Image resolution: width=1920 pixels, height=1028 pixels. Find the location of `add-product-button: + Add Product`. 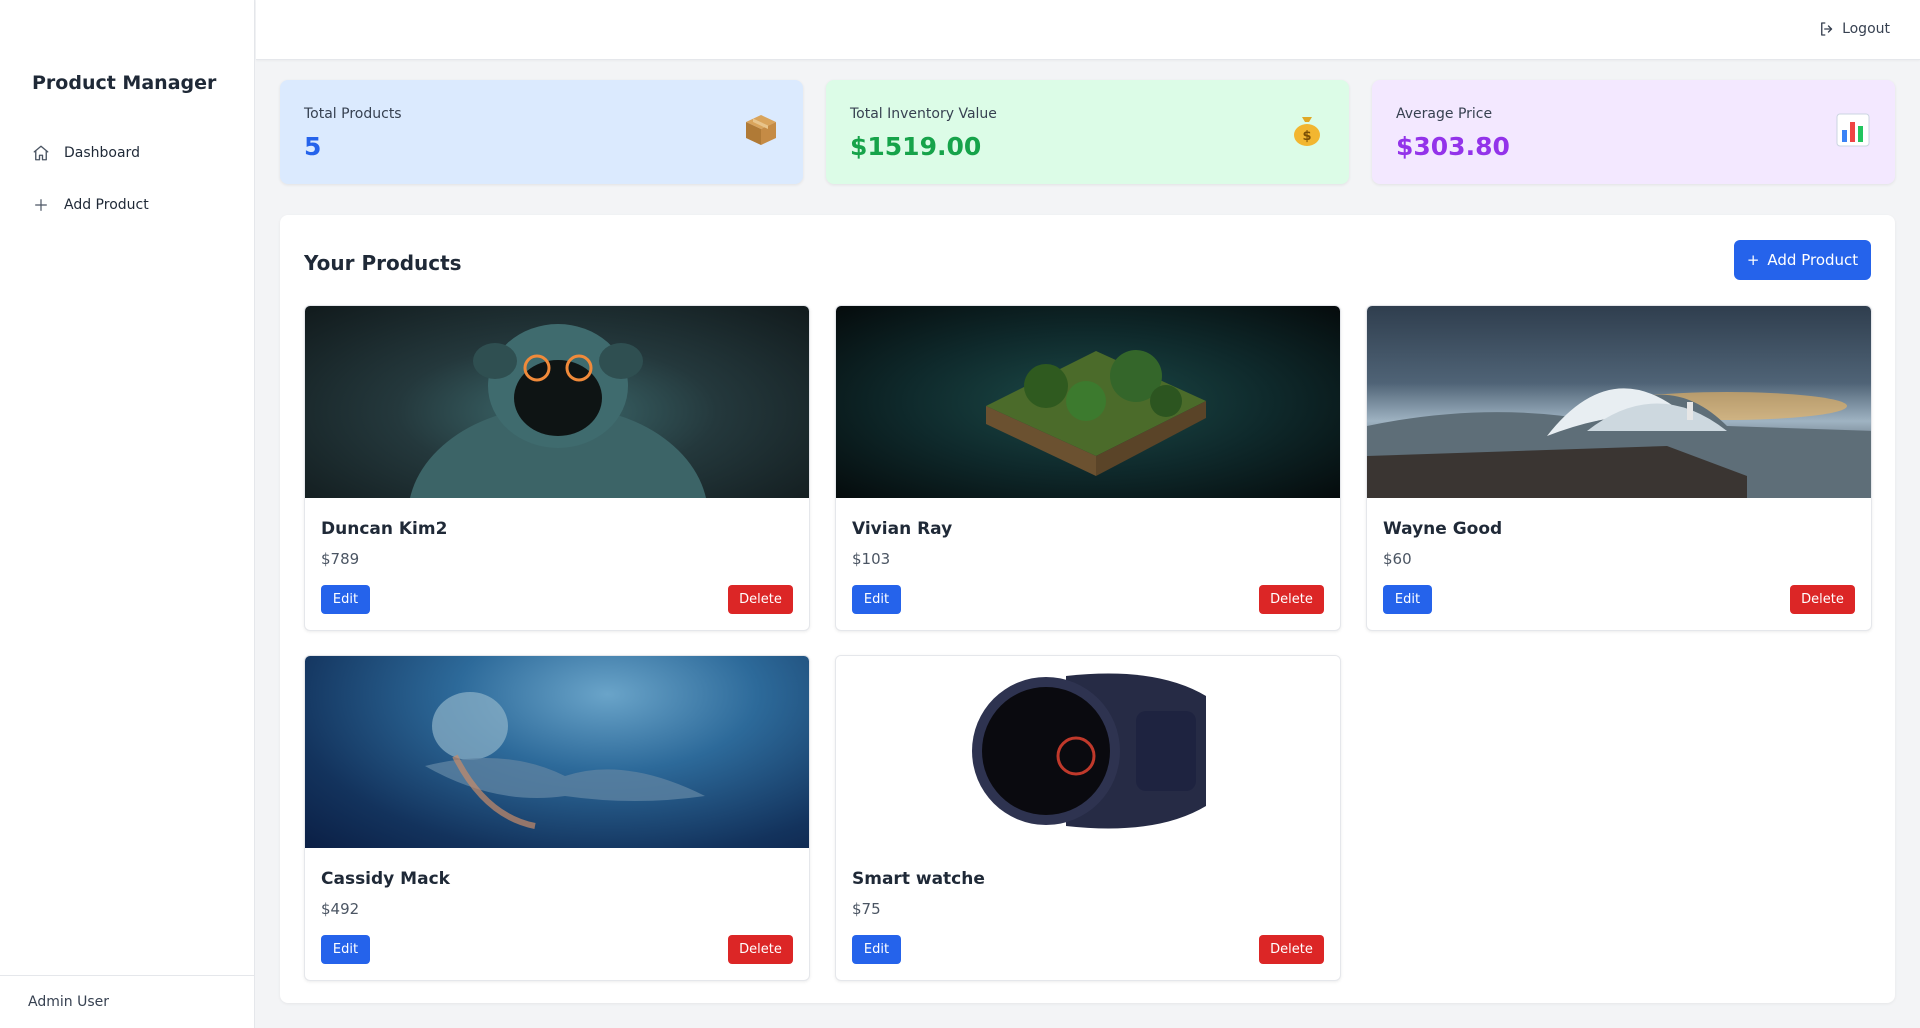

add-product-button: + Add Product is located at coordinates (1802, 260).